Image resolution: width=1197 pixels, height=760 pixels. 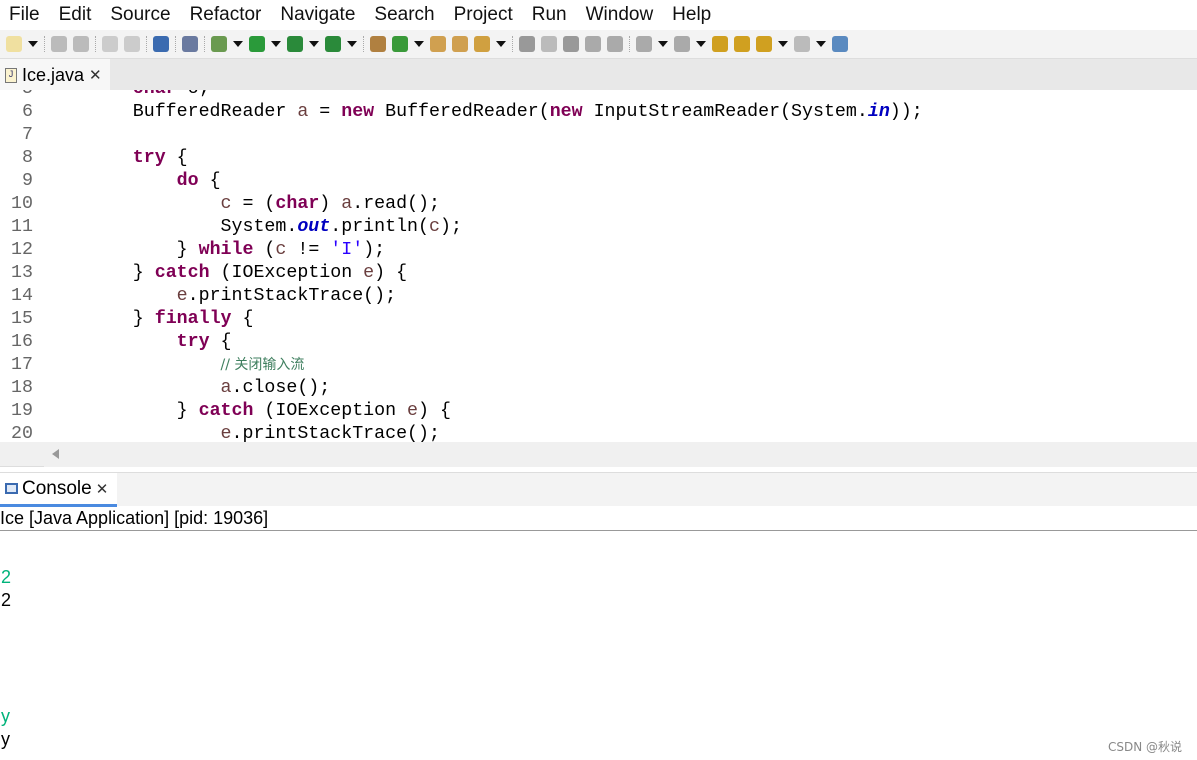 What do you see at coordinates (55, 454) in the screenshot?
I see `scroll-left-icon` at bounding box center [55, 454].